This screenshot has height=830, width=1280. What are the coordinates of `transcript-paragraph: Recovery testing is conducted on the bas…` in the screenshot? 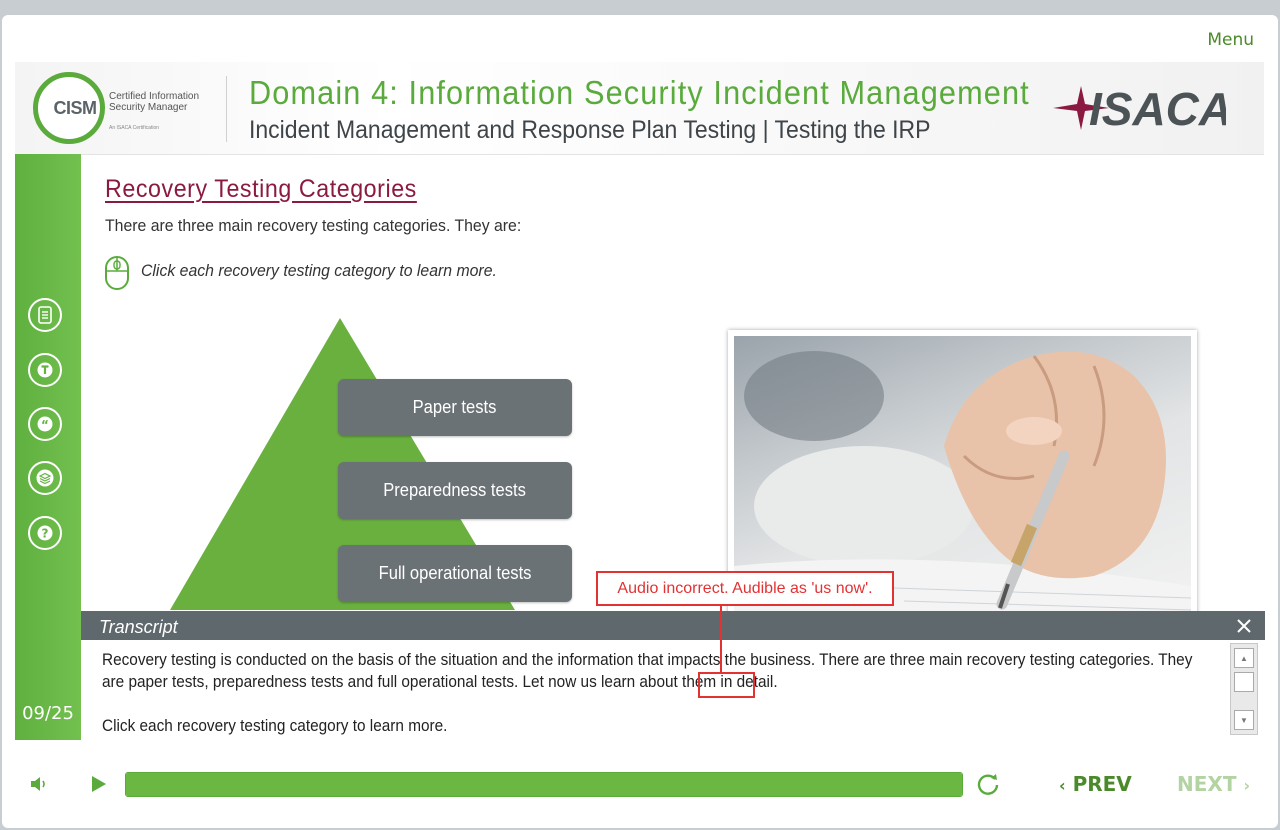 It's located at (647, 671).